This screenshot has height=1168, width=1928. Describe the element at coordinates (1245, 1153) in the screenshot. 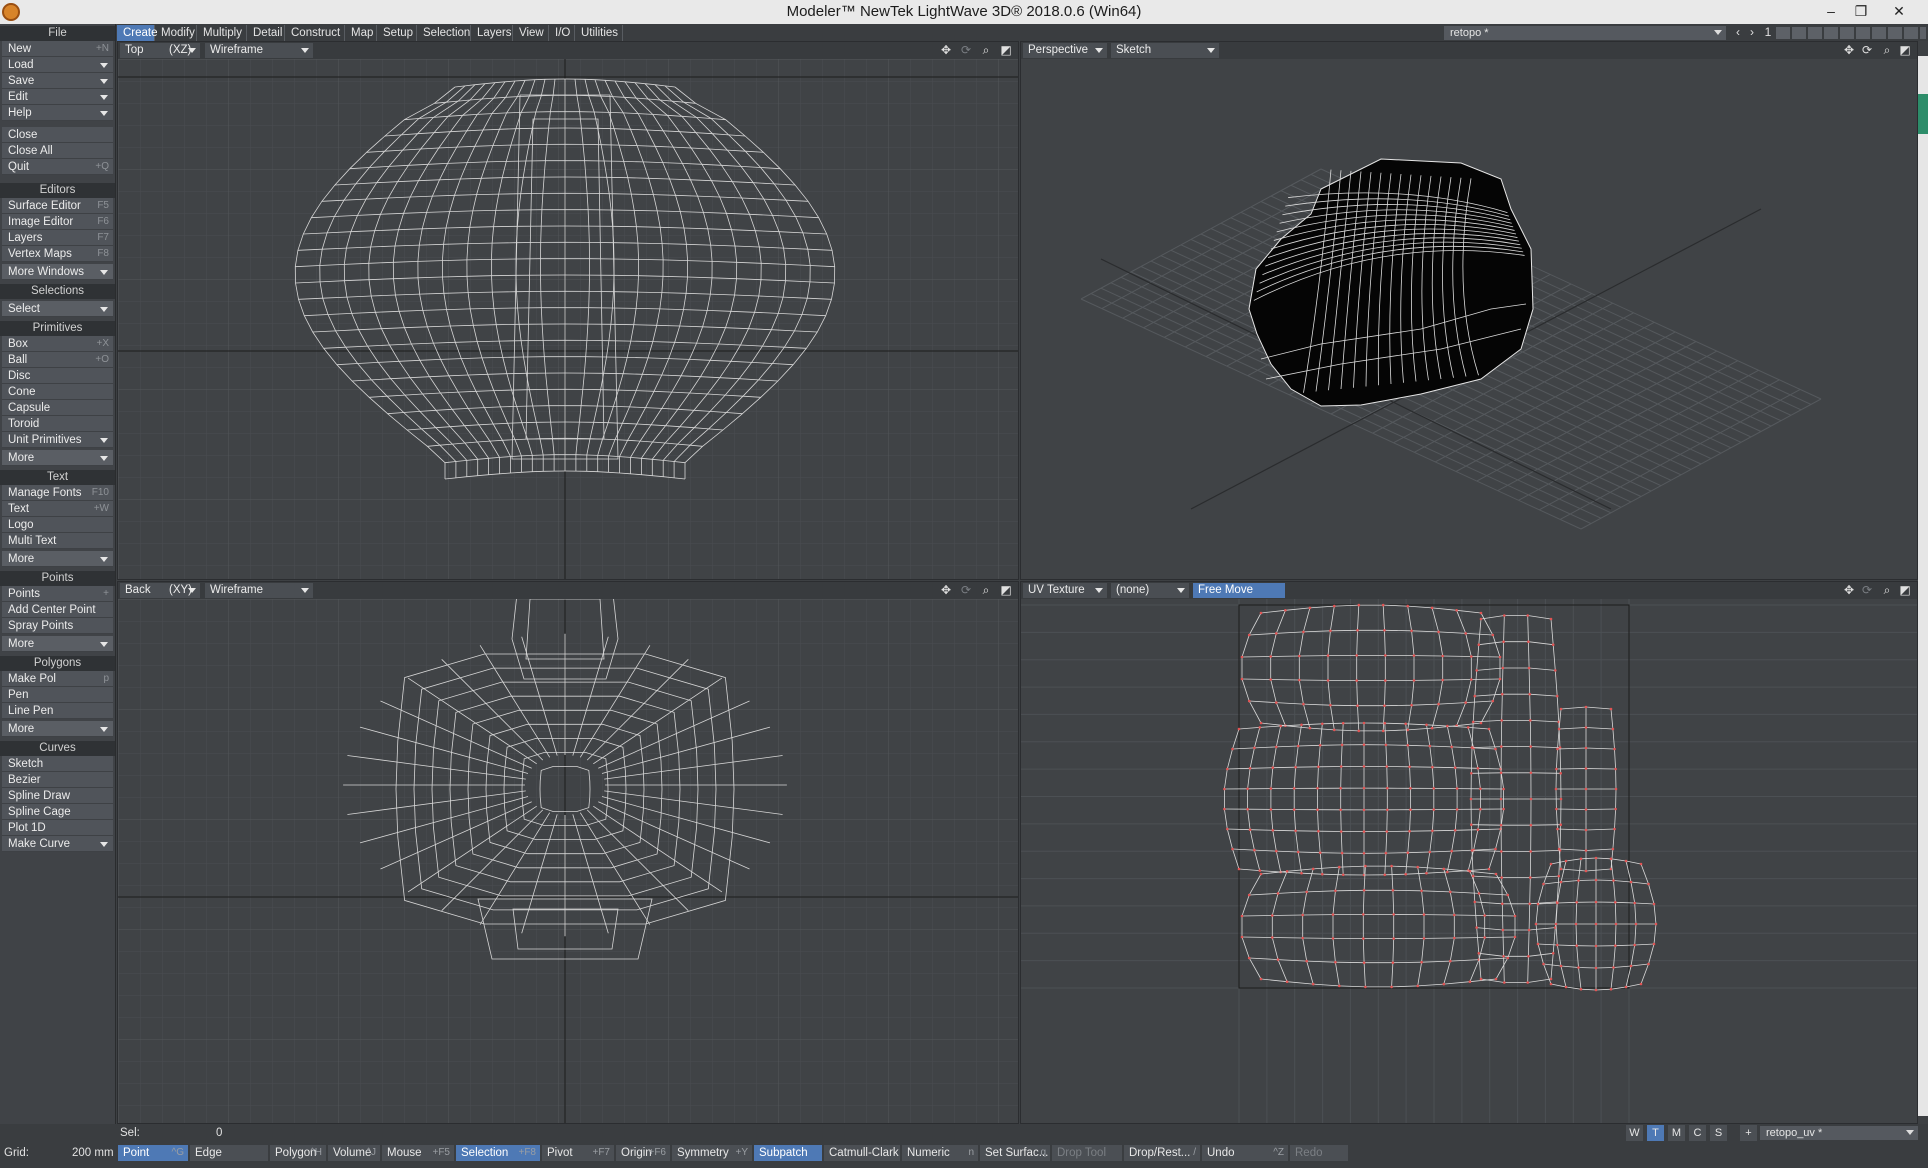

I see `status-undo-button: Undo ^Z` at that location.